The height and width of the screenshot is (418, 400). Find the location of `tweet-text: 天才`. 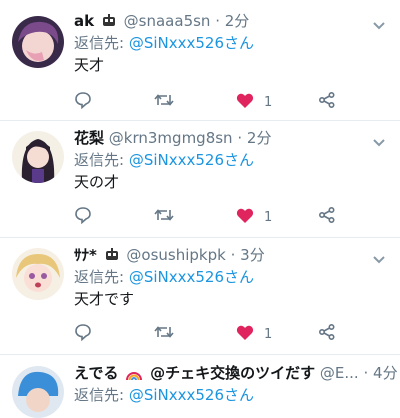

tweet-text: 天才 is located at coordinates (89, 65).